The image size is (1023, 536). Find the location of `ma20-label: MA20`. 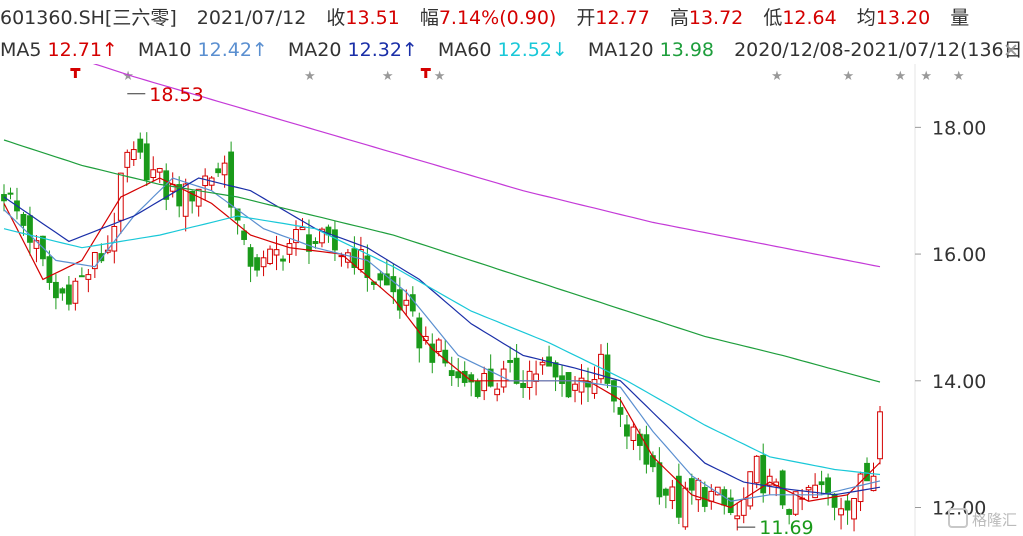

ma20-label: MA20 is located at coordinates (314, 50).